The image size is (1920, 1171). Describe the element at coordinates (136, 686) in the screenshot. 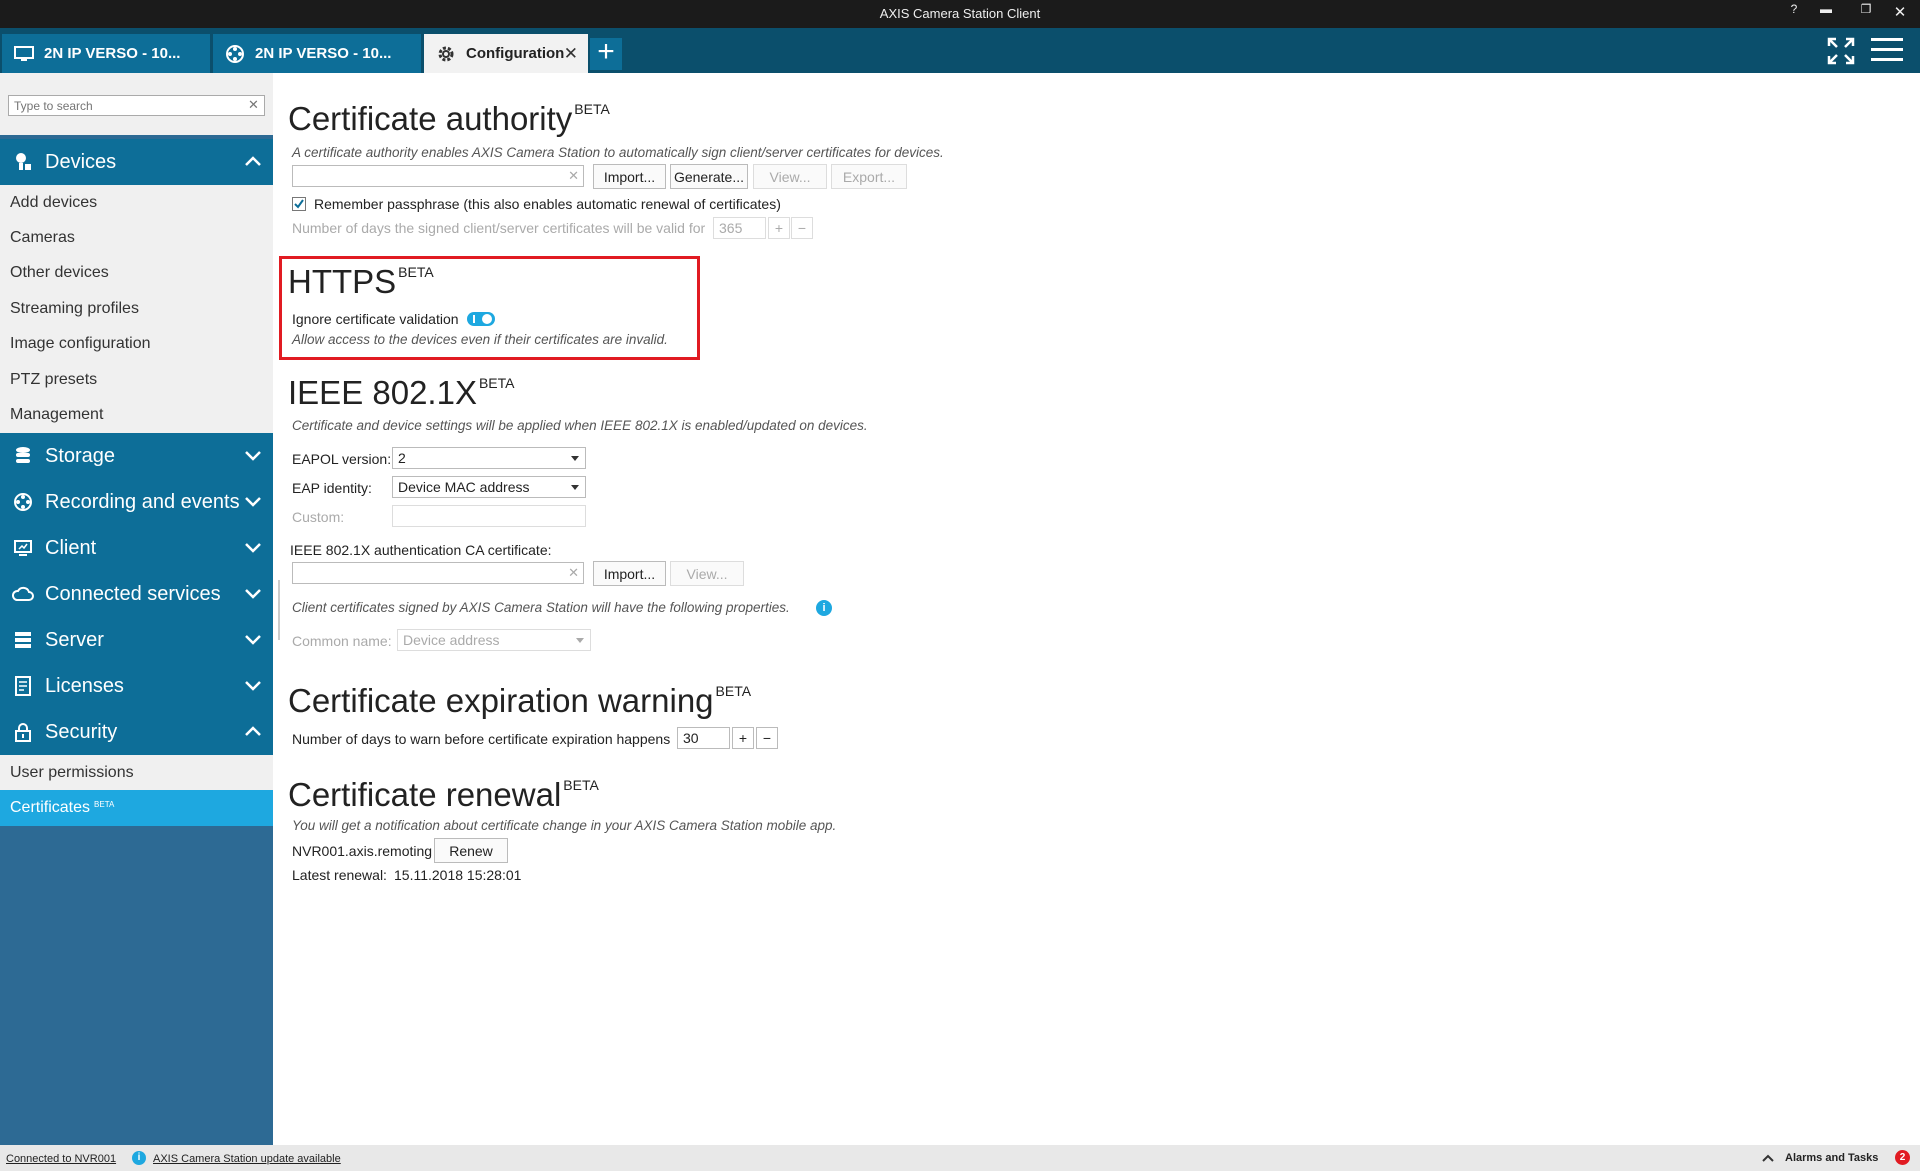

I see `sidebar-section-licenses: Licenses` at that location.